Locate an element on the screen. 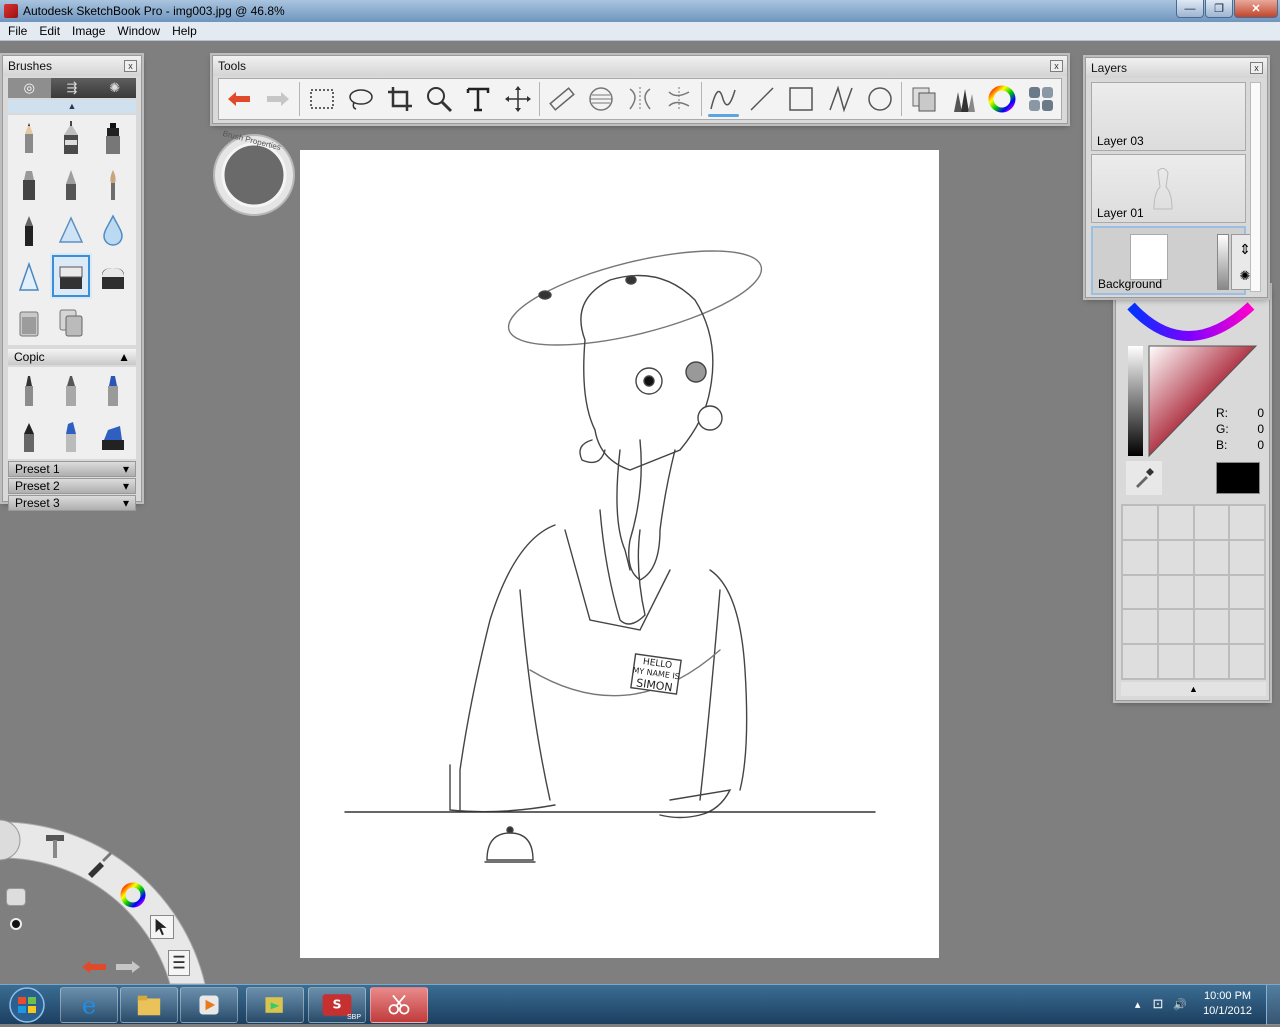  show-hidden-icons-icon: ▴ is located at coordinates (1138, 1004).